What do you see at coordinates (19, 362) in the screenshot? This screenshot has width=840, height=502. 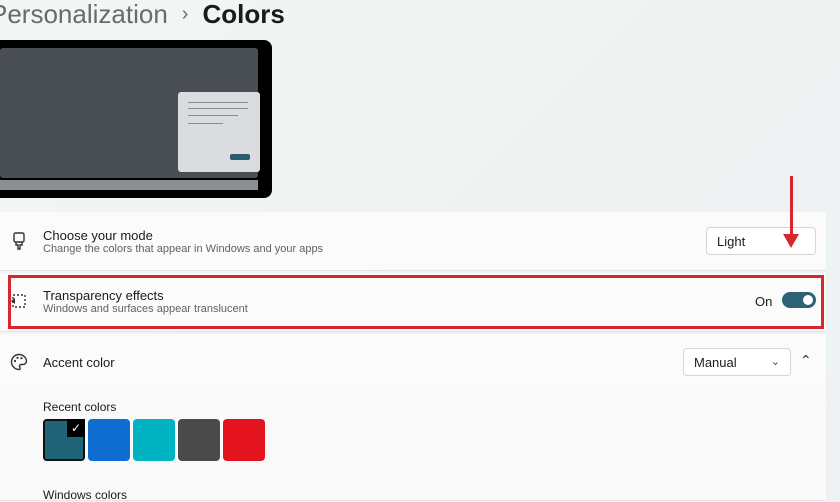 I see `palette-icon` at bounding box center [19, 362].